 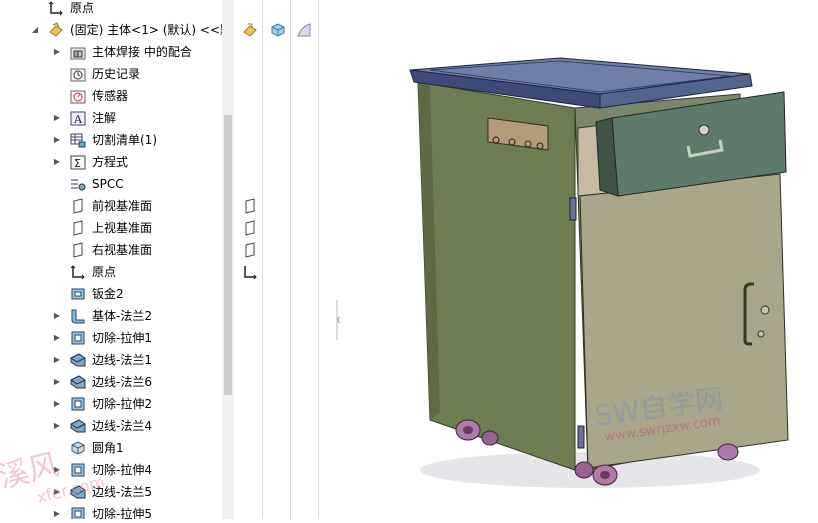 I want to click on tree-item: ▶ 切除-拉伸5, so click(x=111, y=511).